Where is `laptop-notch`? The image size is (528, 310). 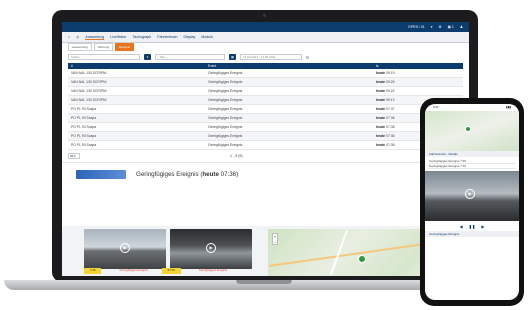 laptop-notch is located at coordinates (264, 282).